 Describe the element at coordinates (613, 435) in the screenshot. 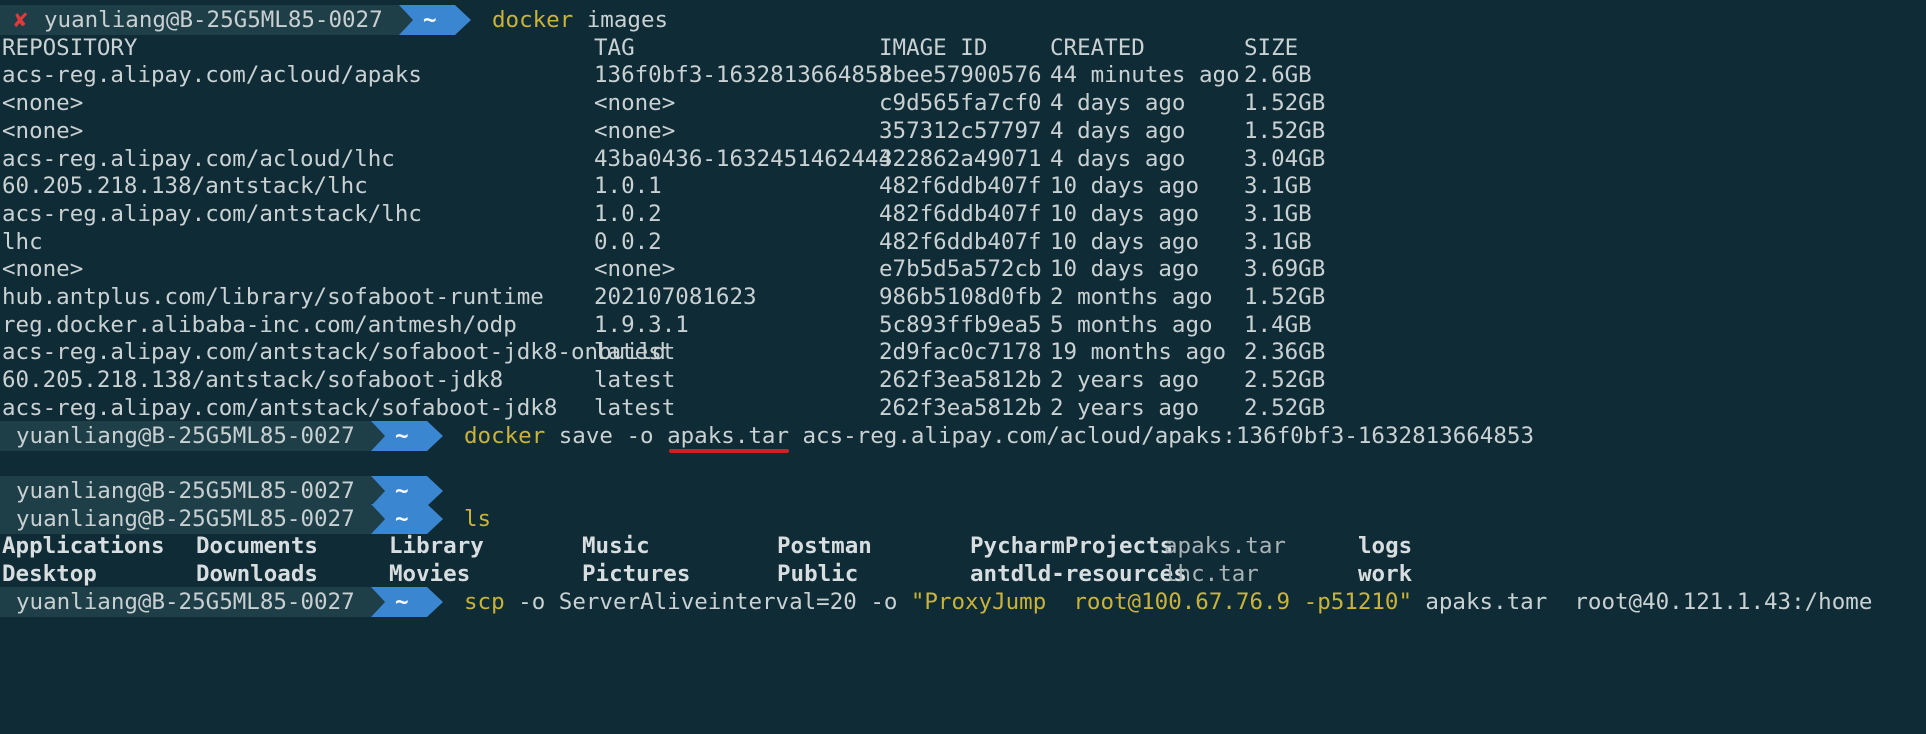

I see `command-args: save -o` at that location.